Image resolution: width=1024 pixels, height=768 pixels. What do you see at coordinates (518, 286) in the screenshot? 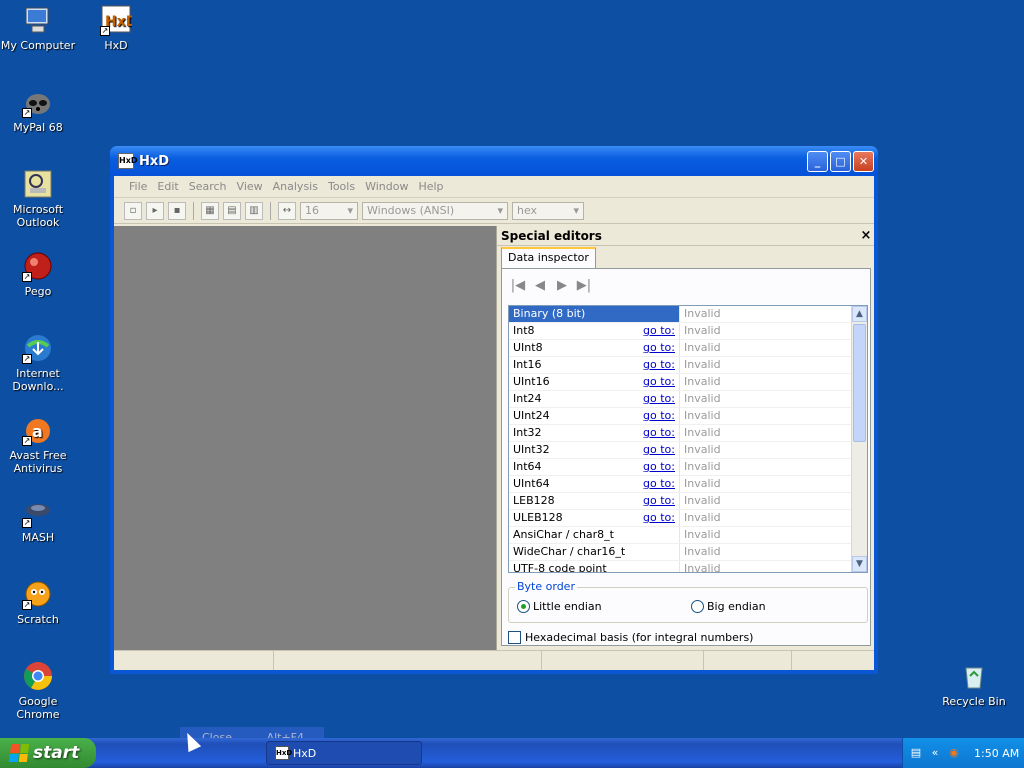
I see `first-icon: |◀` at bounding box center [518, 286].